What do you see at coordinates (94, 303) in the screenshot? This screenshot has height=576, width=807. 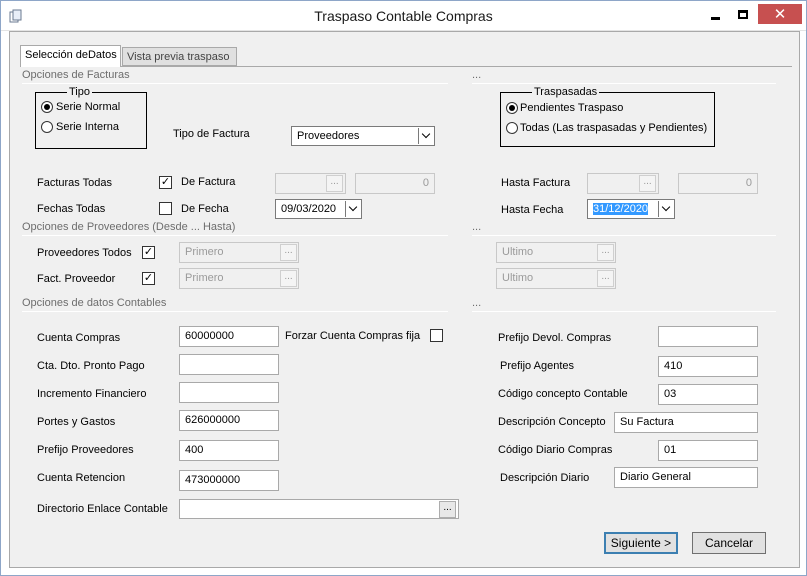 I see `section-contables: Opciones de datos Contables` at bounding box center [94, 303].